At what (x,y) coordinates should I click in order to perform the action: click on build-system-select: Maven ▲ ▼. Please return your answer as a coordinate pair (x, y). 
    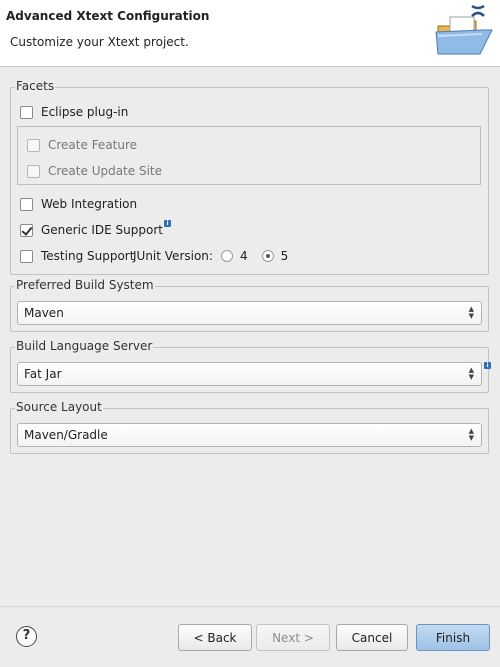
    Looking at the image, I should click on (249, 313).